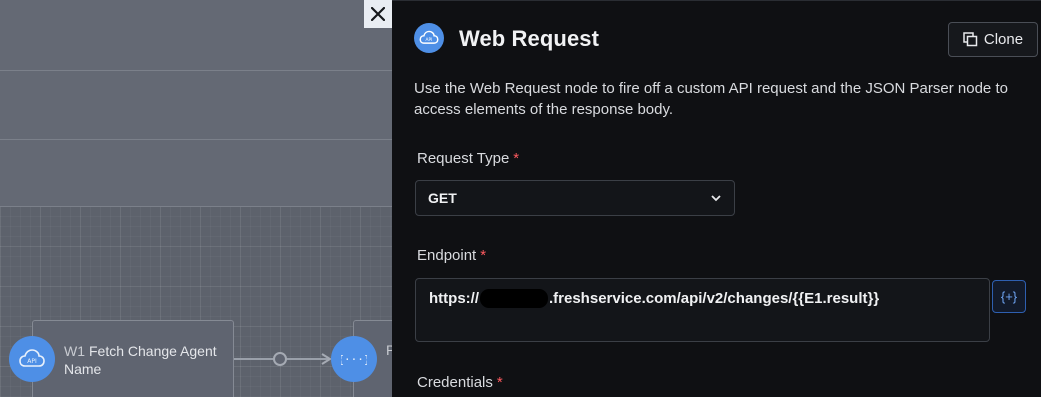 This screenshot has height=397, width=1041. I want to click on clone-label: Clone, so click(1003, 39).